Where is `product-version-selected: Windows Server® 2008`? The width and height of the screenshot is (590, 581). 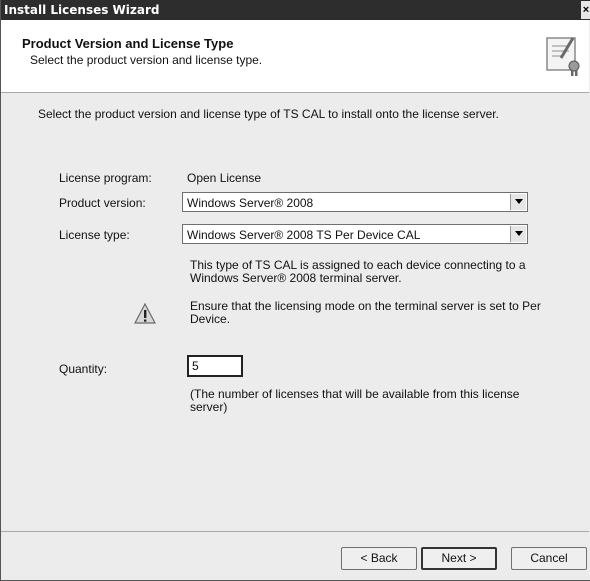
product-version-selected: Windows Server® 2008 is located at coordinates (250, 203).